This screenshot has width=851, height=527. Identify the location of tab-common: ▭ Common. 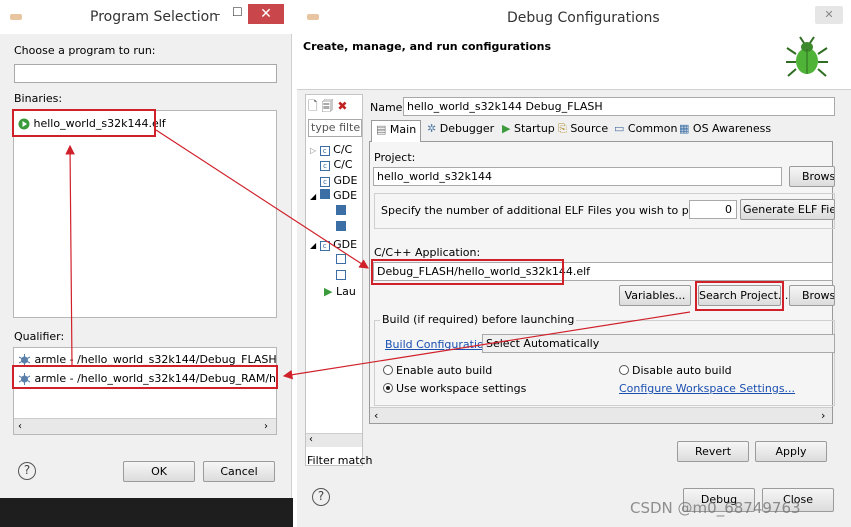
(645, 130).